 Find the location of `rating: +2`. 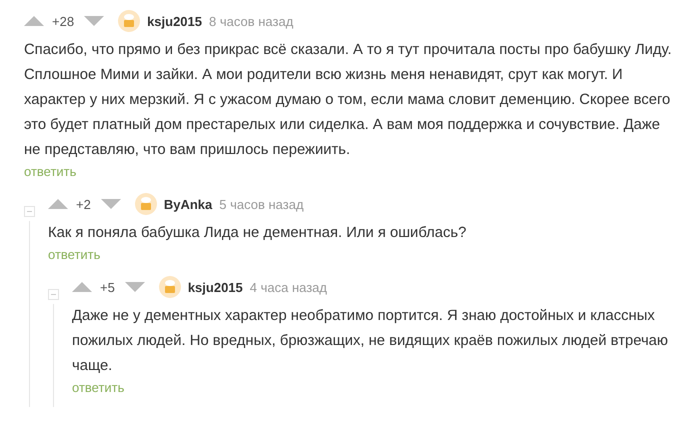

rating: +2 is located at coordinates (83, 204).